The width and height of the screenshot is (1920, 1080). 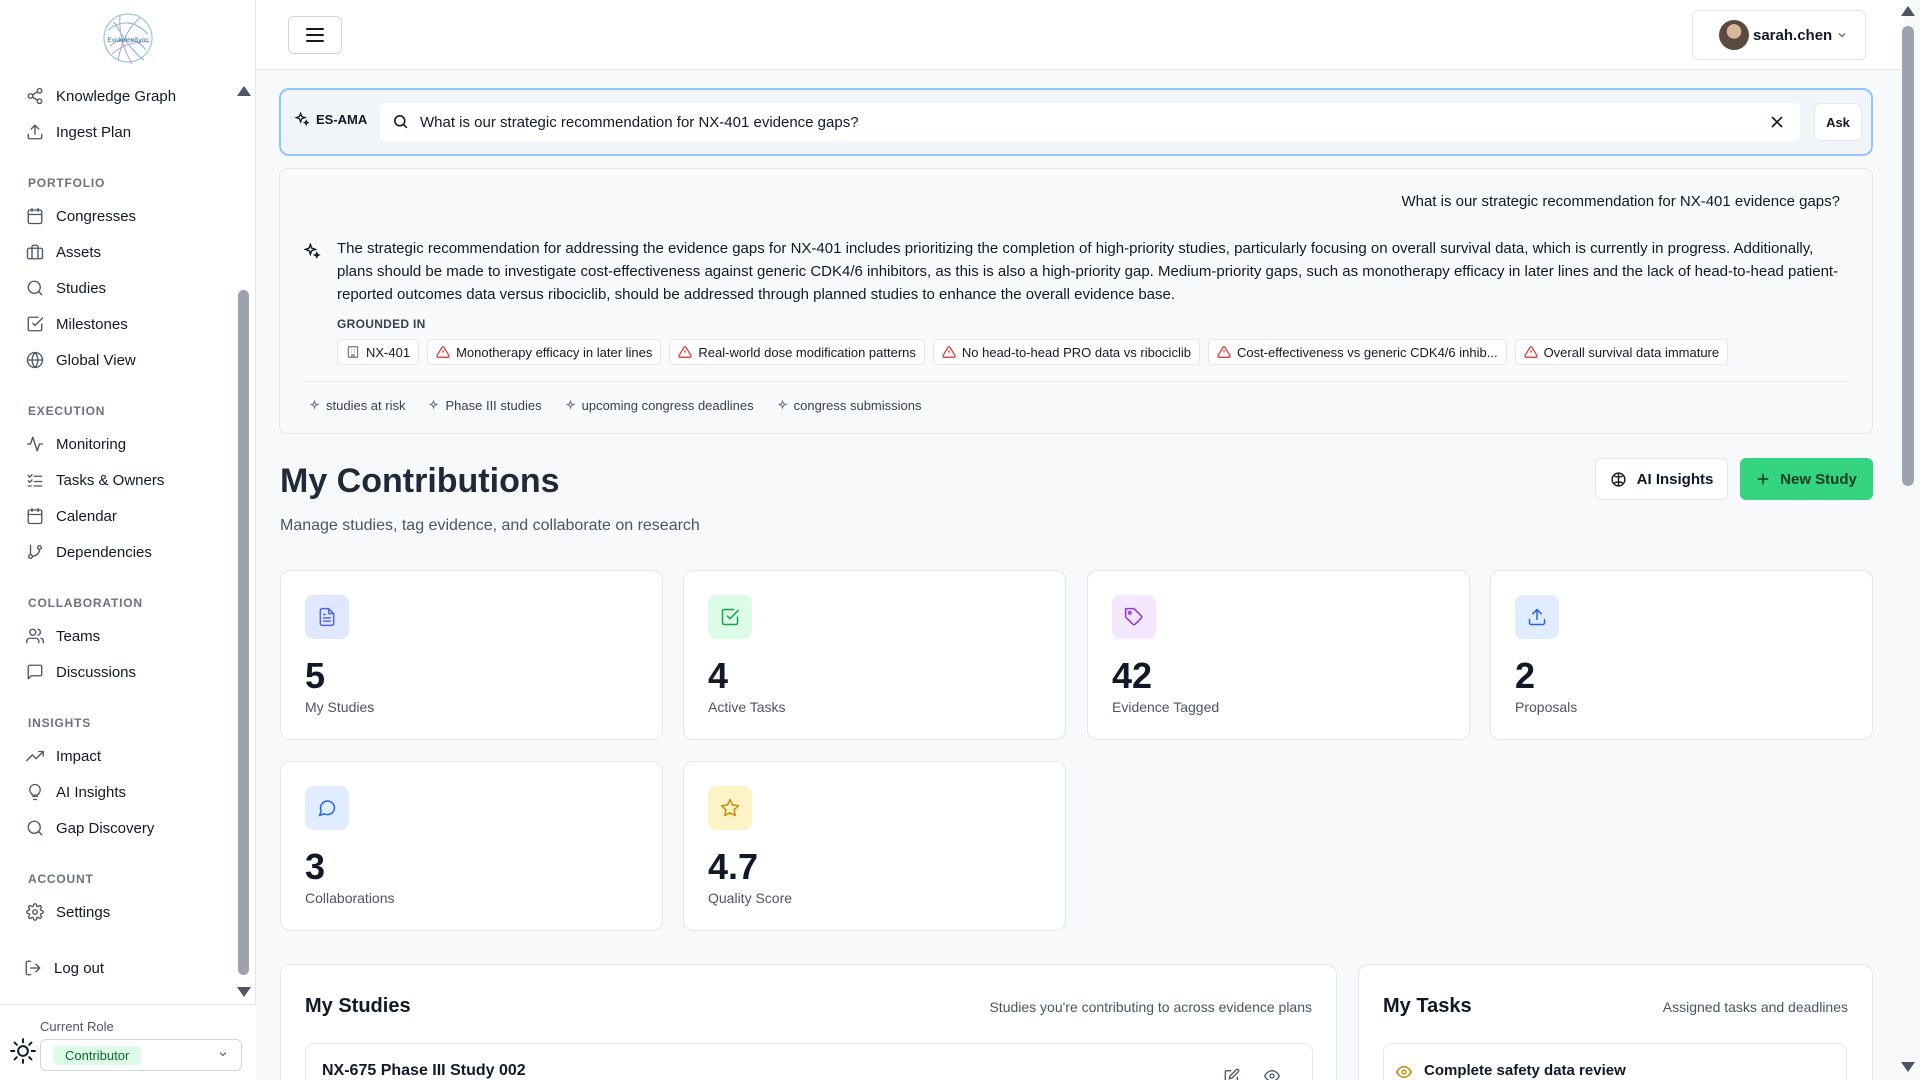 What do you see at coordinates (1681, 655) in the screenshot?
I see `stat-card-proposals: 2 Proposals` at bounding box center [1681, 655].